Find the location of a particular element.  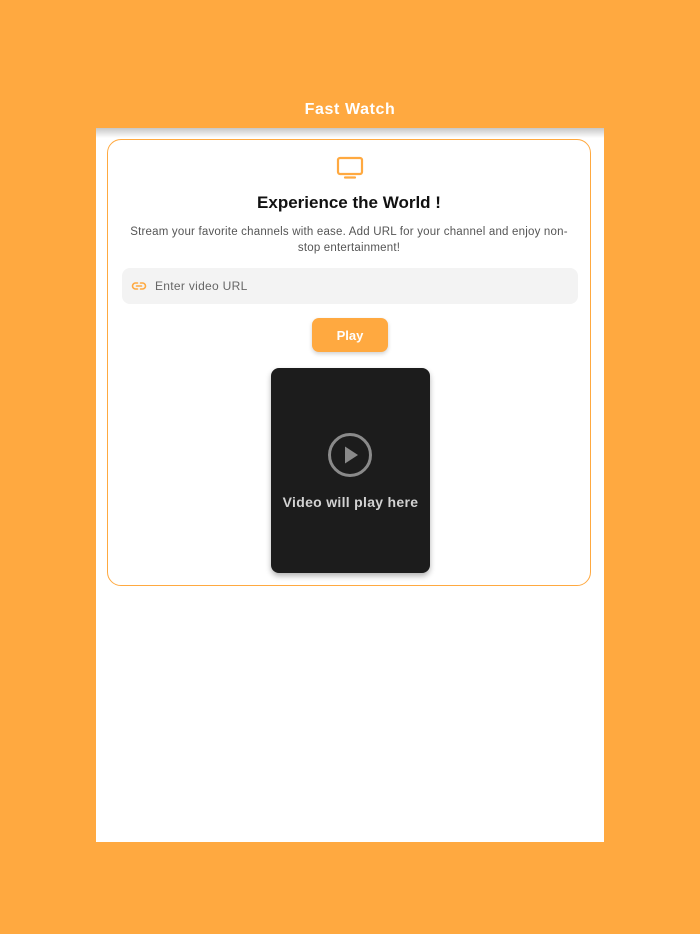

url-input is located at coordinates (360, 286).